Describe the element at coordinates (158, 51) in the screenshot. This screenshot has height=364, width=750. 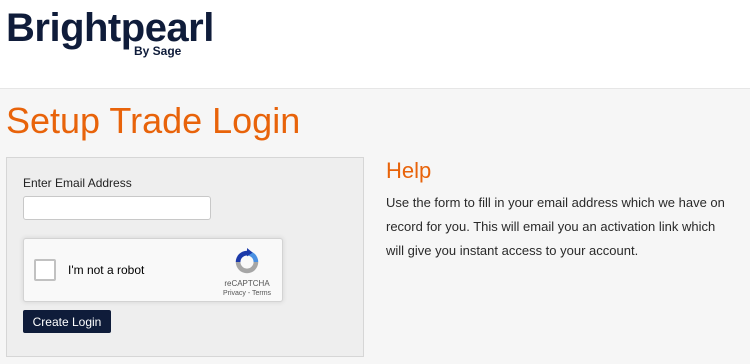
I see `logo-byline: By Sage` at that location.